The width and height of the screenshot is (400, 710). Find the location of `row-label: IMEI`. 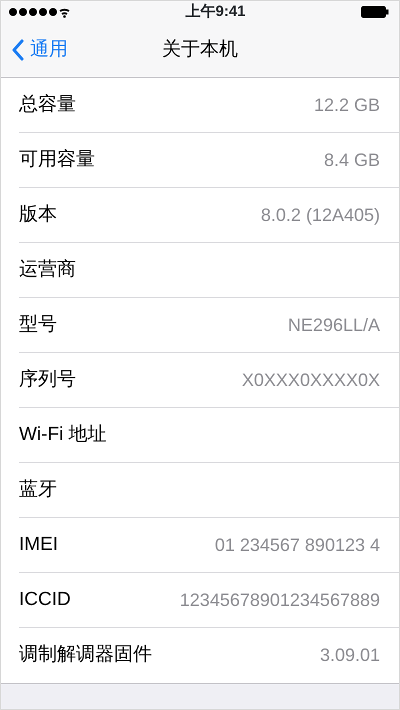

row-label: IMEI is located at coordinates (38, 544).